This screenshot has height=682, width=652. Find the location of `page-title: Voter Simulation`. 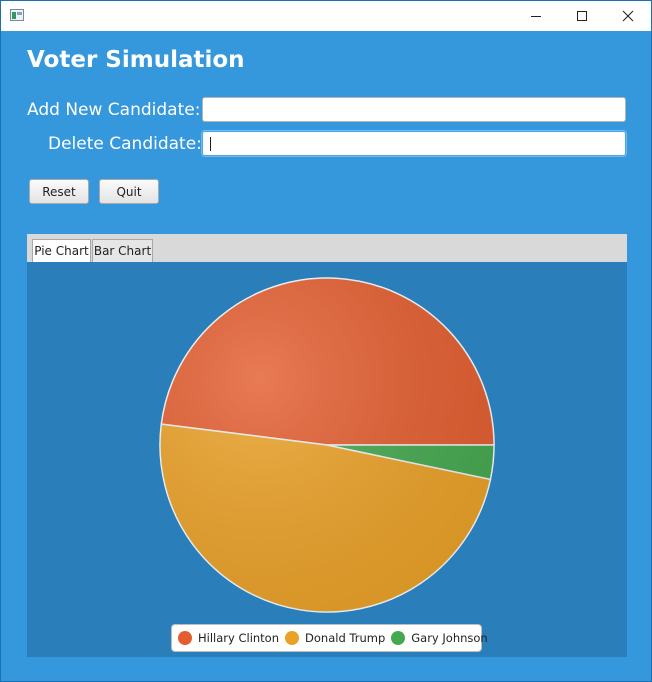

page-title: Voter Simulation is located at coordinates (136, 60).